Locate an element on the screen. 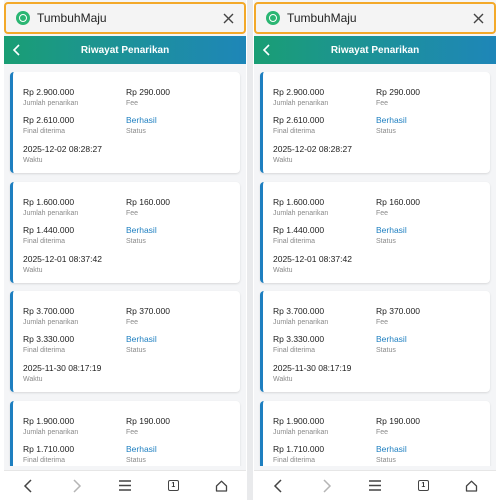 This screenshot has height=500, width=500. final-value: Rp 1.440.000 is located at coordinates (299, 230).